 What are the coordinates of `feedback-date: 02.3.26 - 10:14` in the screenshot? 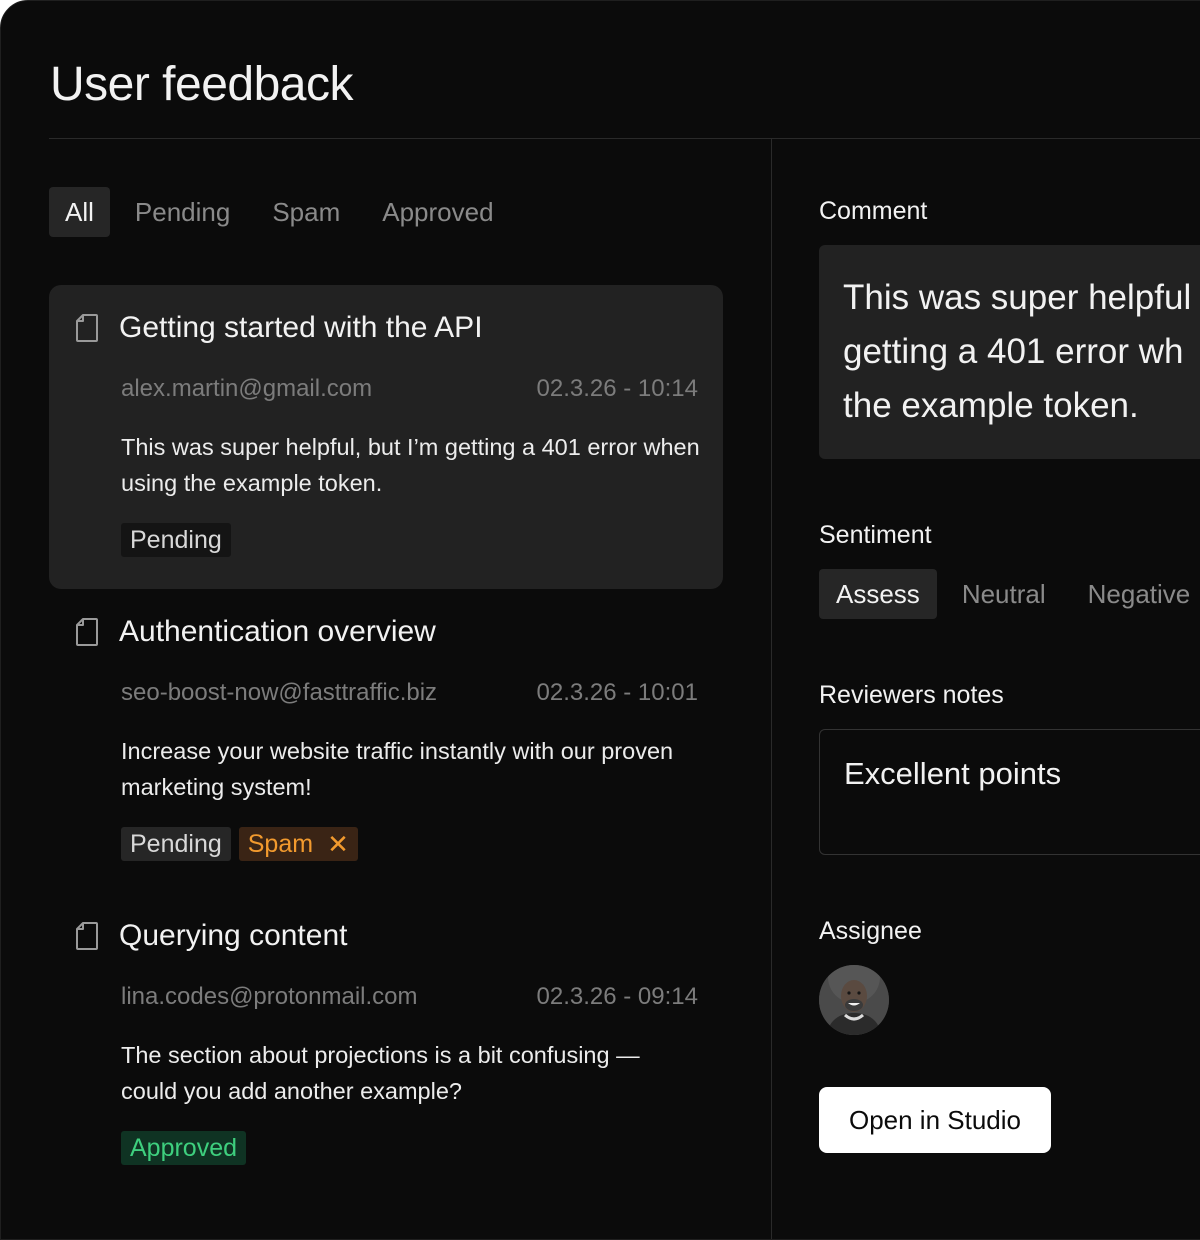 It's located at (617, 388).